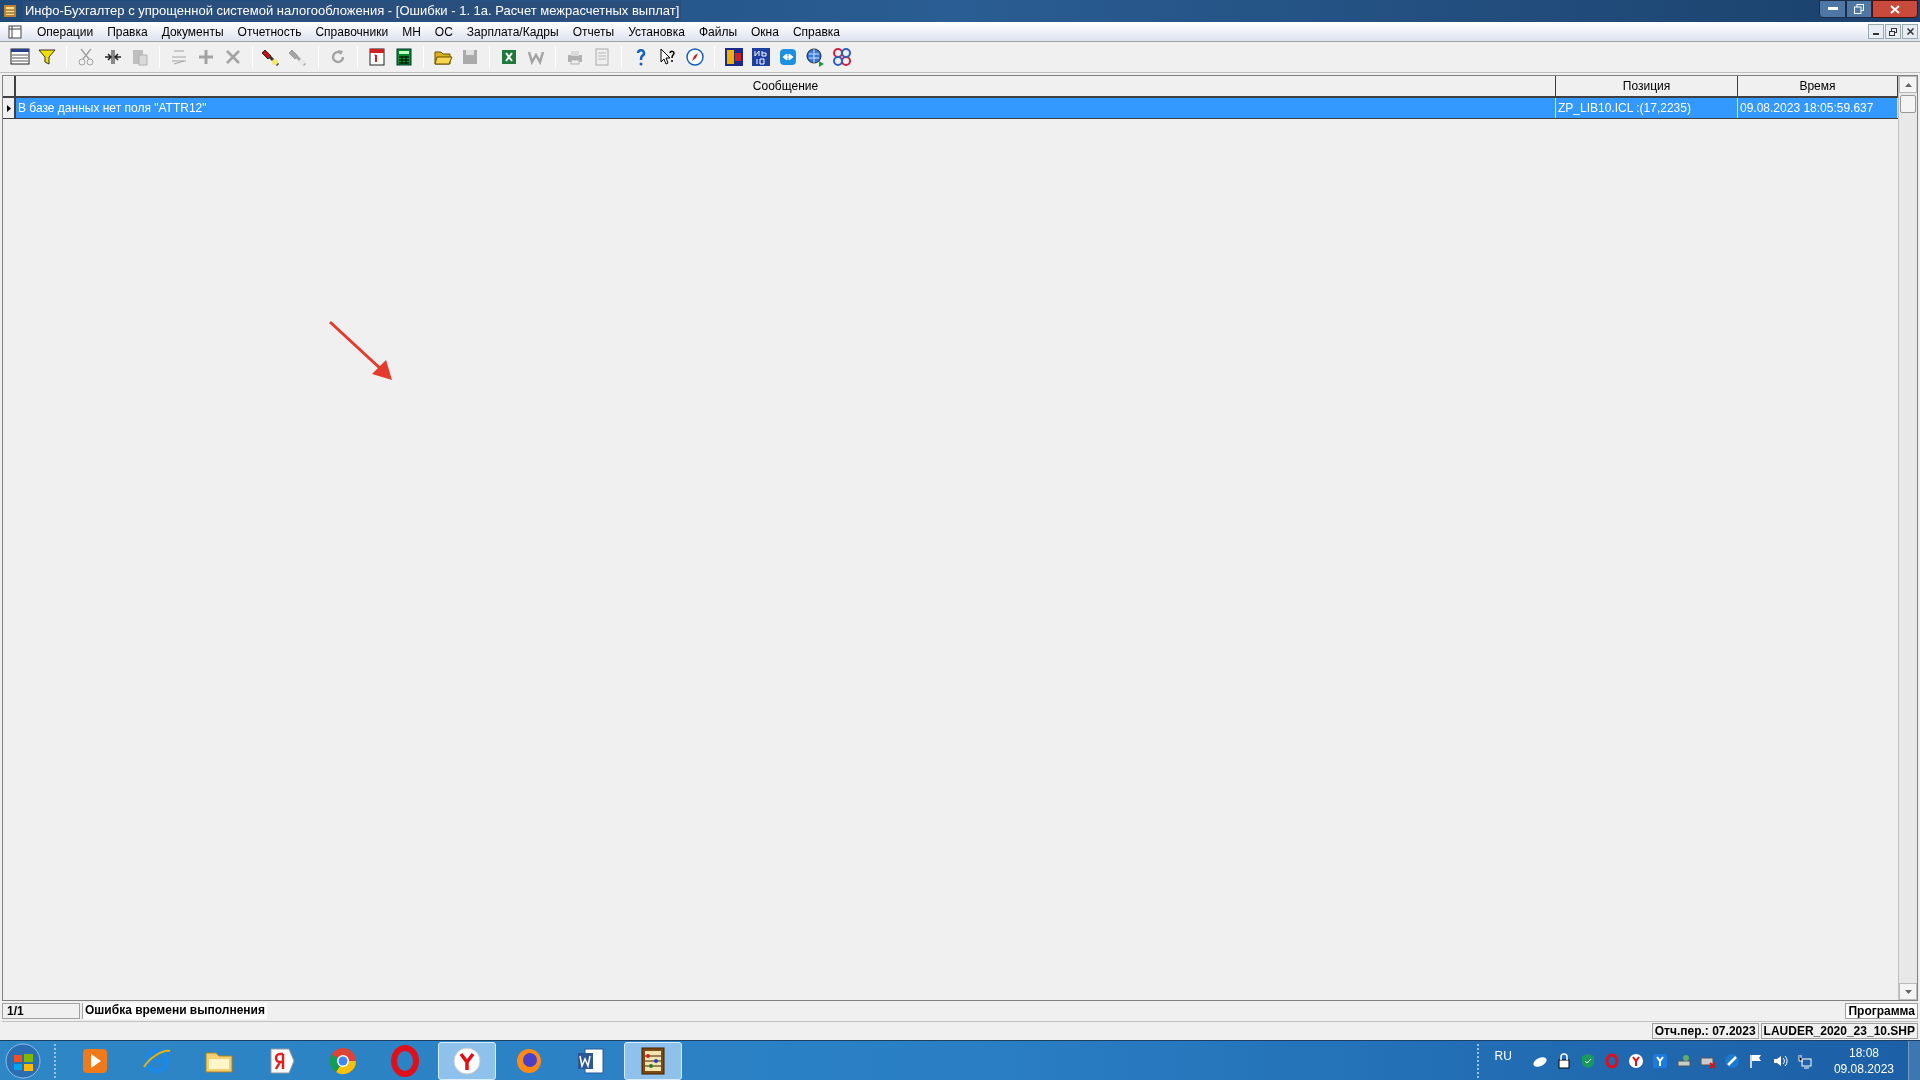 Image resolution: width=1920 pixels, height=1080 pixels. What do you see at coordinates (1908, 84) in the screenshot?
I see `scroll-up-icon` at bounding box center [1908, 84].